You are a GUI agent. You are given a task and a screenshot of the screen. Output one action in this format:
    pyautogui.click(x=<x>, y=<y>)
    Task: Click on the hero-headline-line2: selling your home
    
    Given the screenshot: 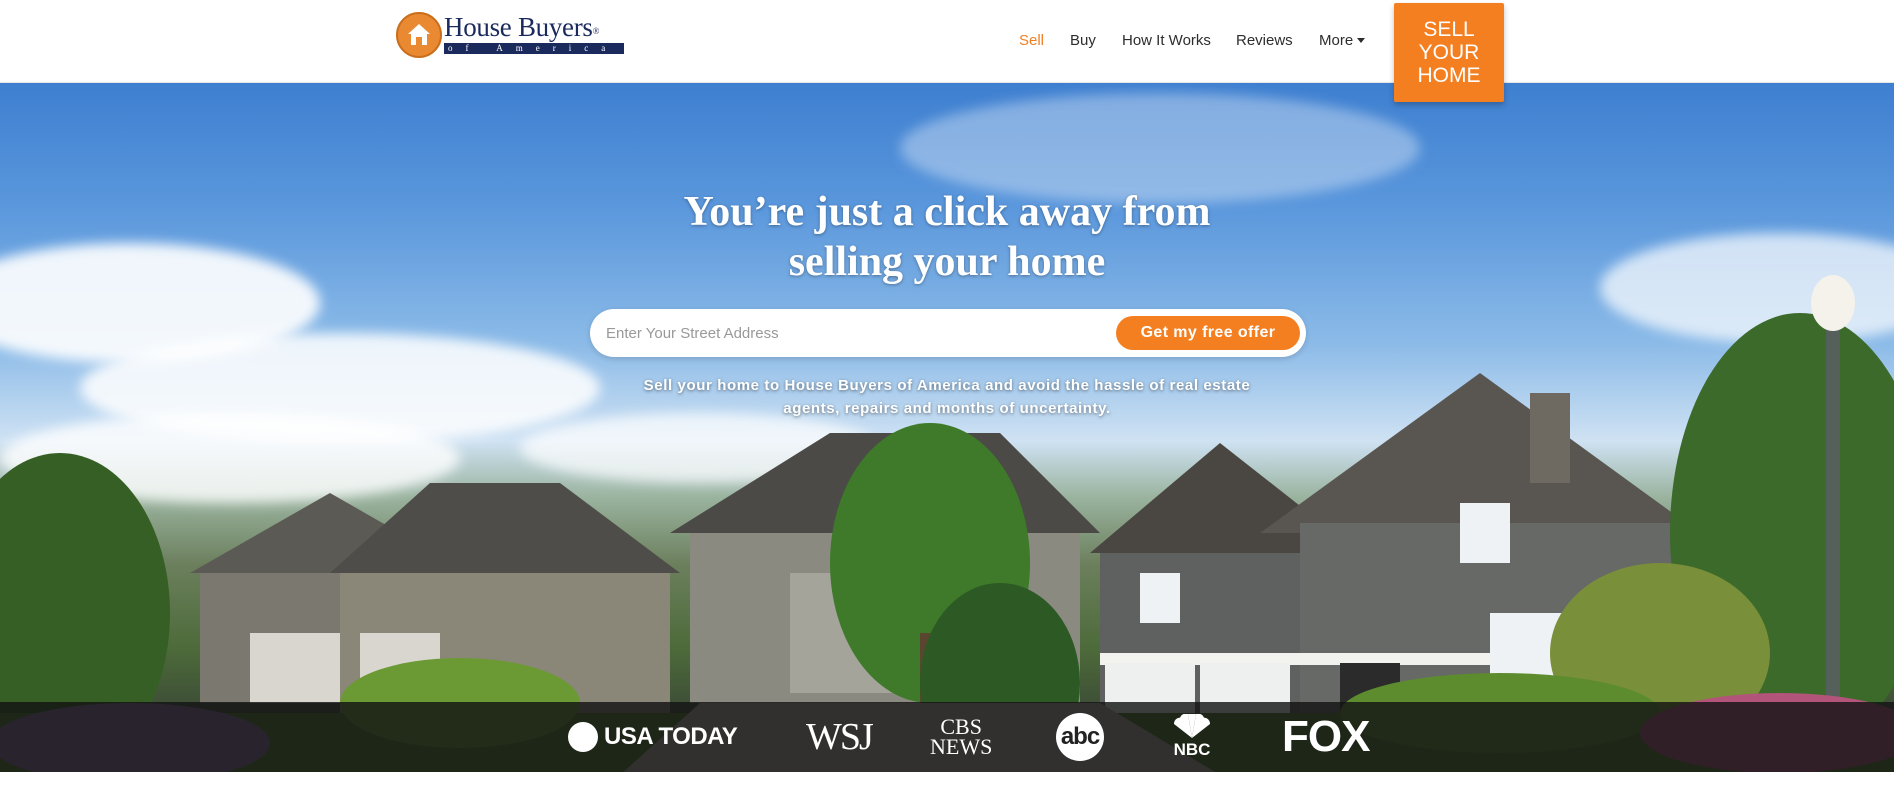 What is the action you would take?
    pyautogui.click(x=947, y=262)
    